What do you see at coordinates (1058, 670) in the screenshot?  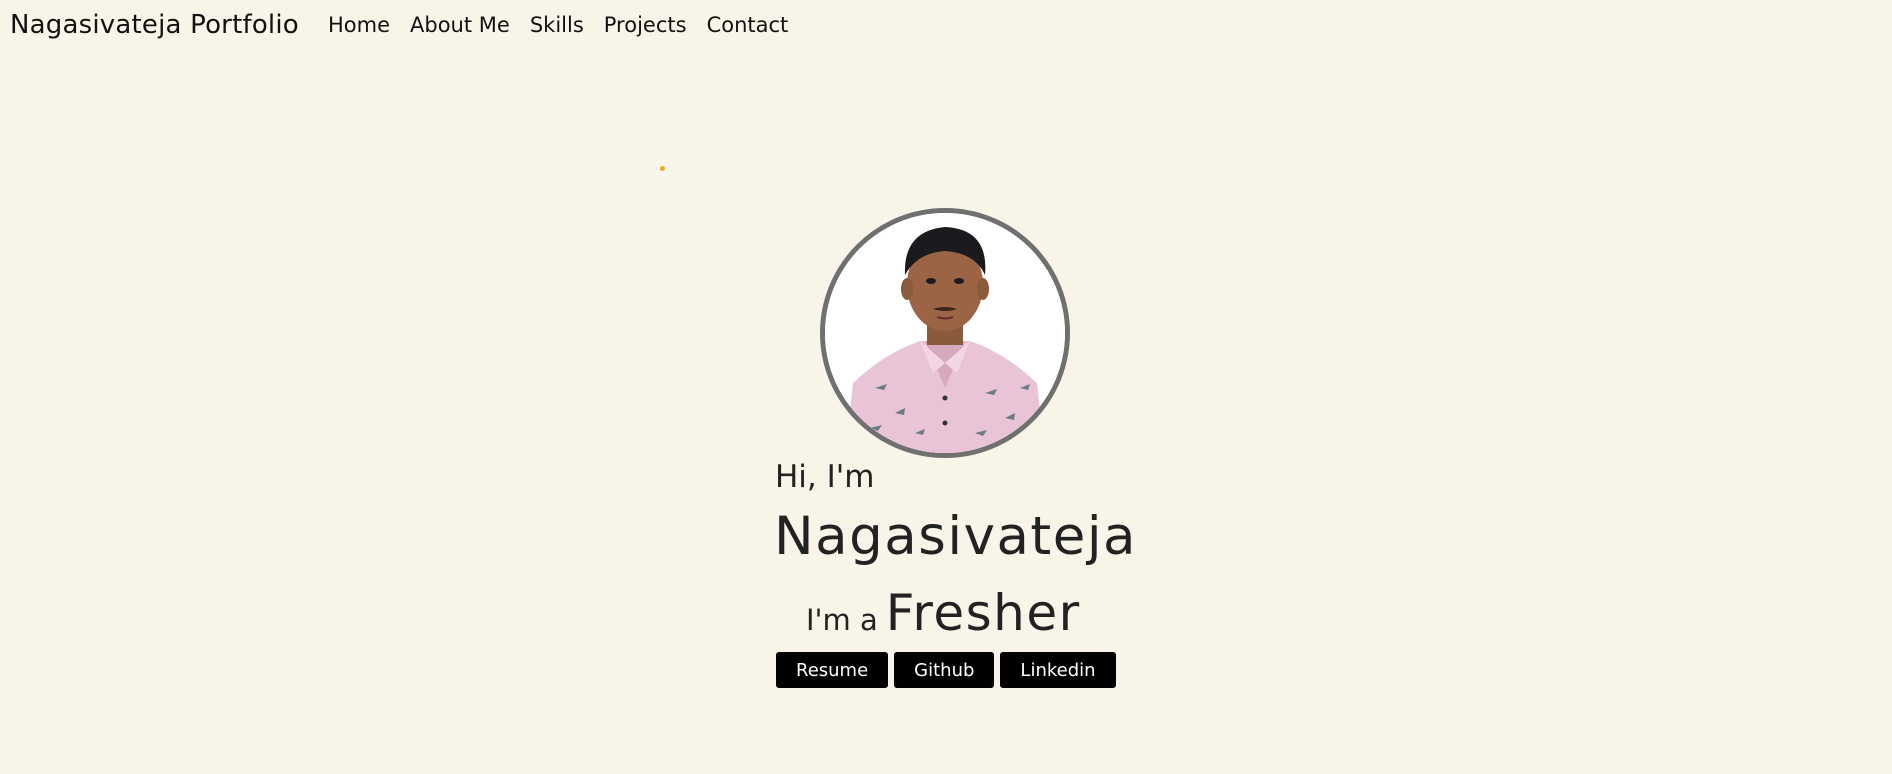 I see `linkedin-button: Linkedin` at bounding box center [1058, 670].